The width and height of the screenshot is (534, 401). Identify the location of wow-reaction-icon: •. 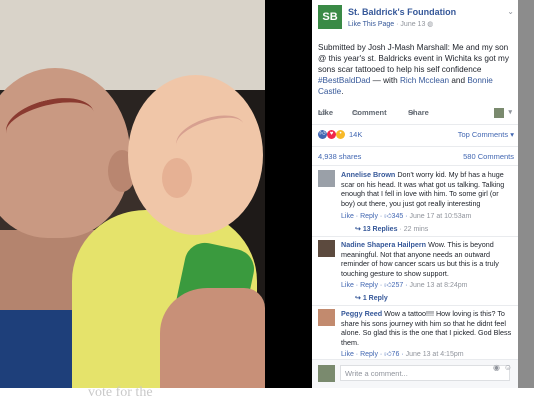
(340, 134).